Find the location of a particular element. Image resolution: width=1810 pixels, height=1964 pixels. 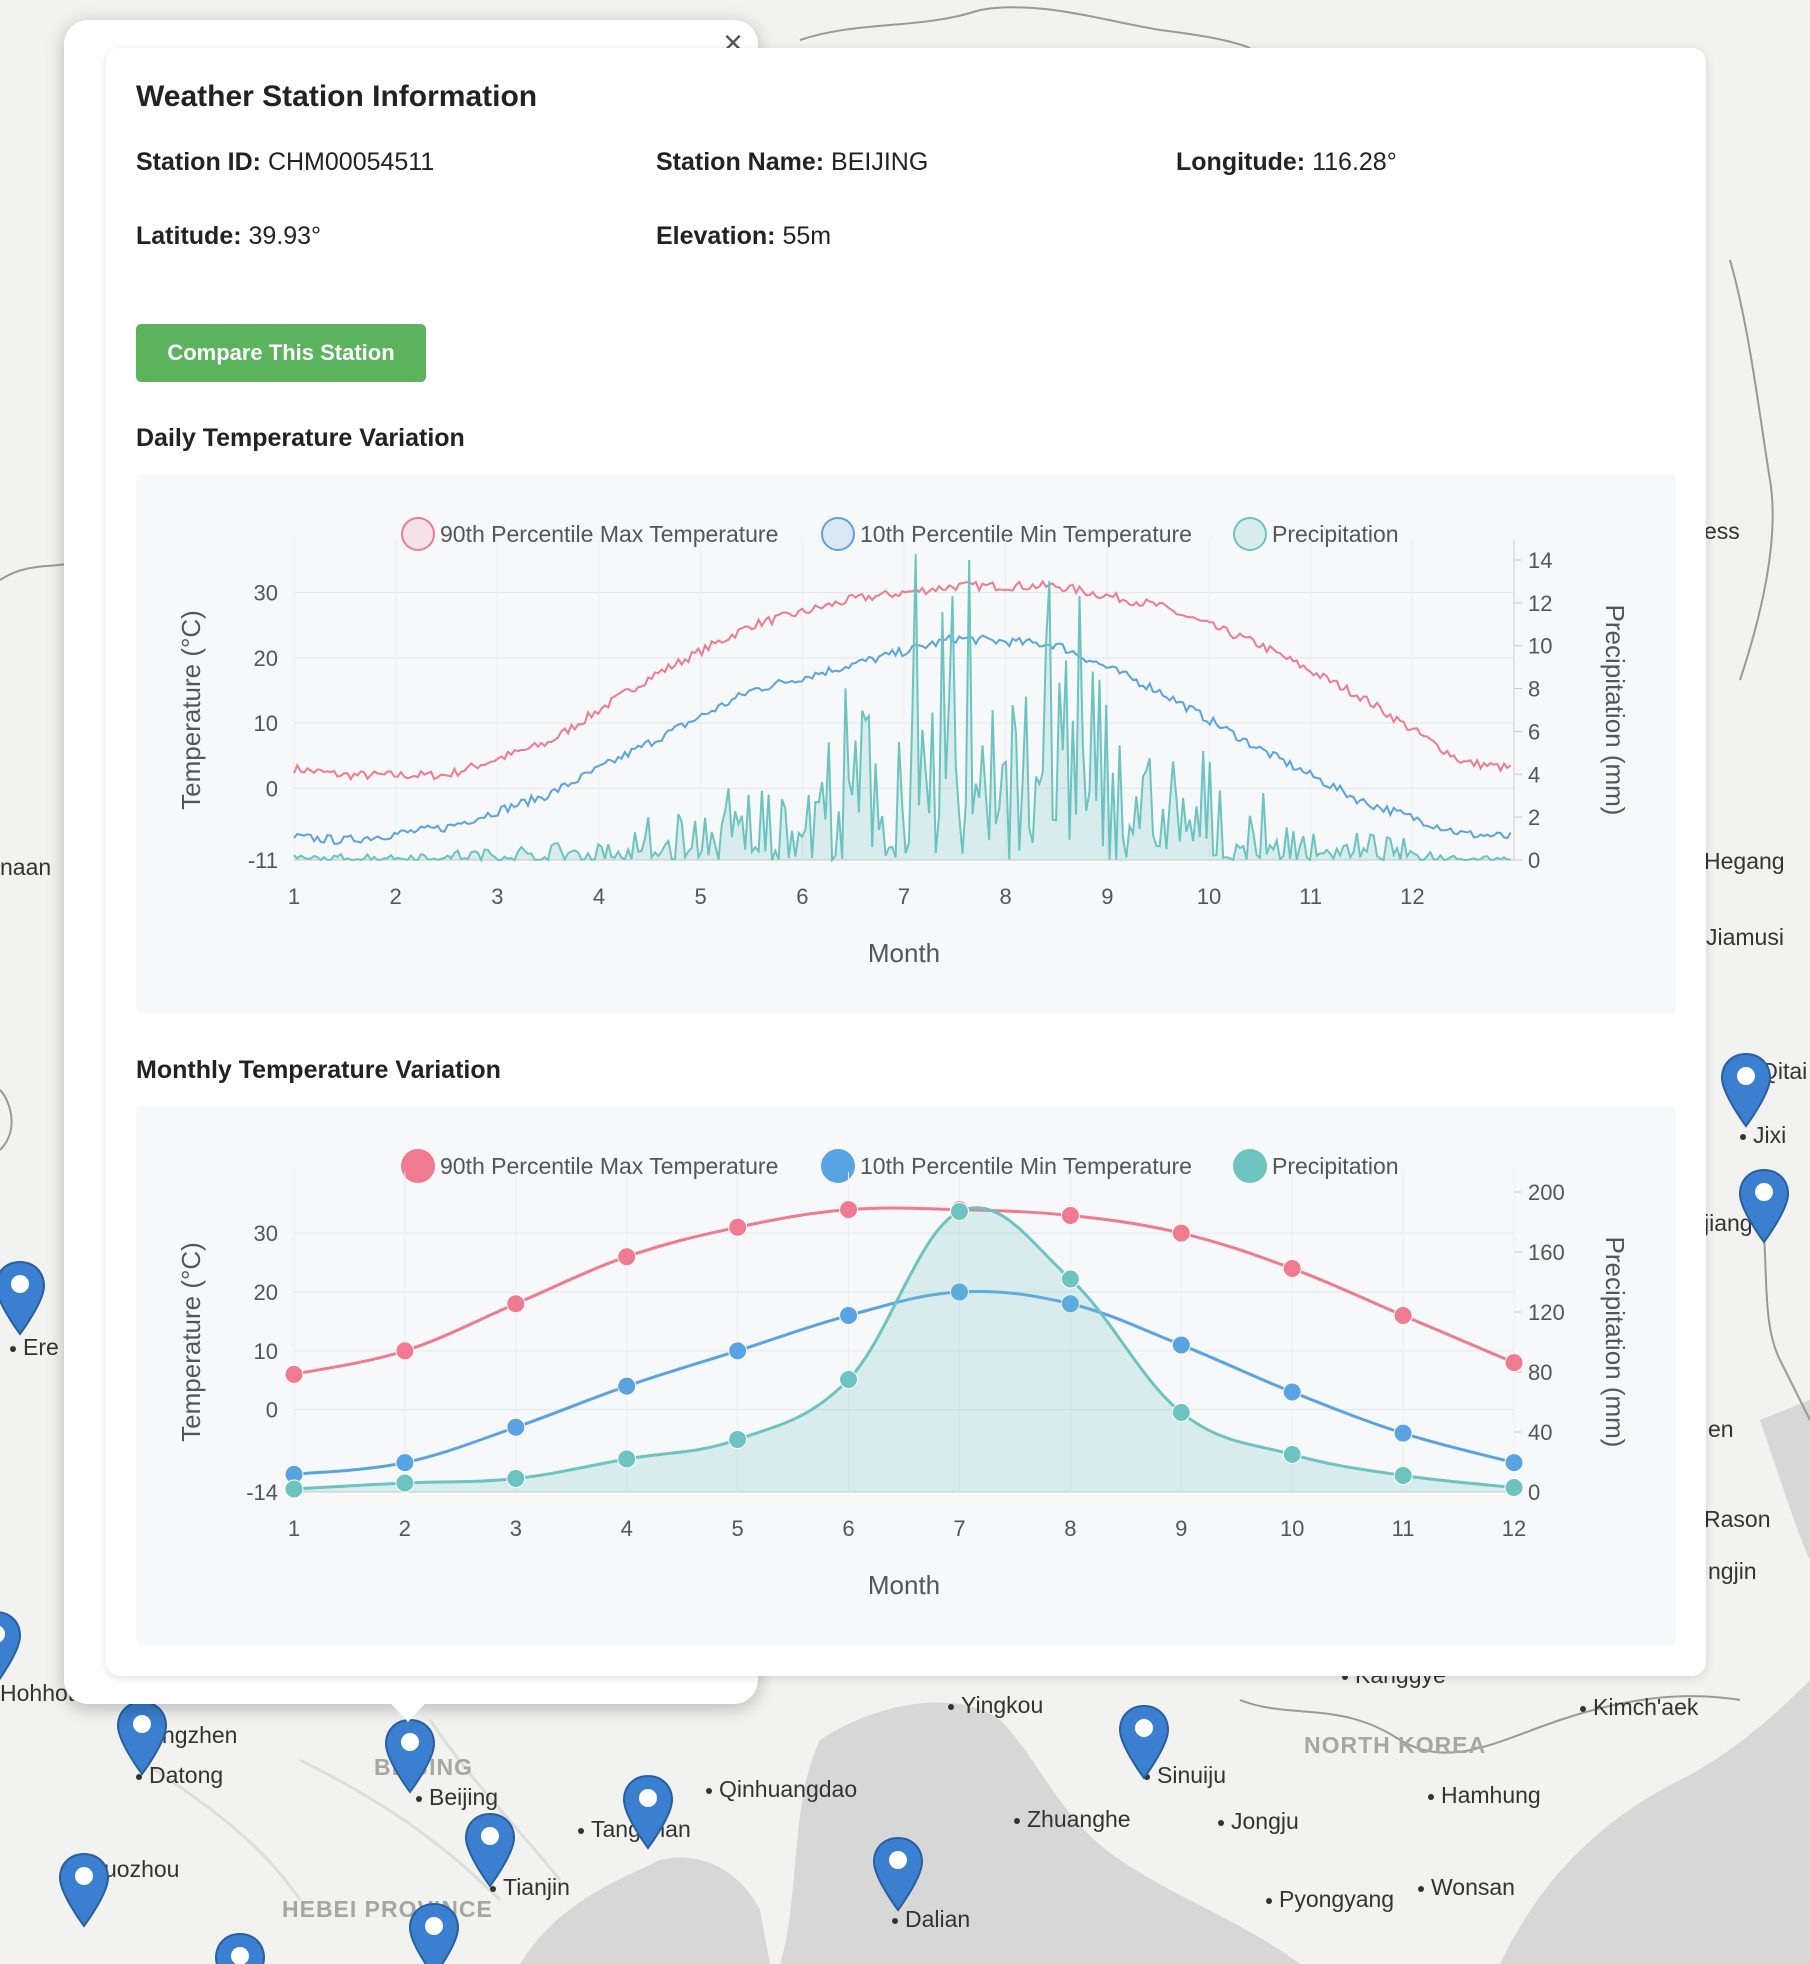

x-tick-label: 1 is located at coordinates (294, 896).